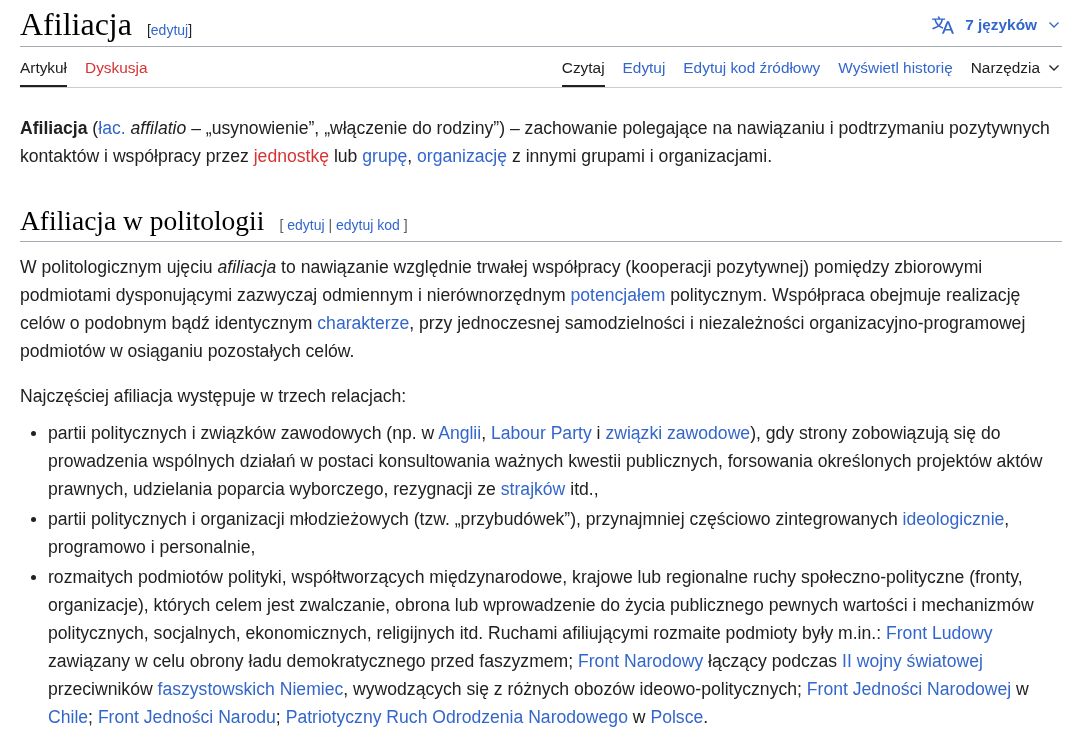 This screenshot has width=1070, height=749. Describe the element at coordinates (752, 67) in the screenshot. I see `tab: Edytuj kod źródłowy` at that location.